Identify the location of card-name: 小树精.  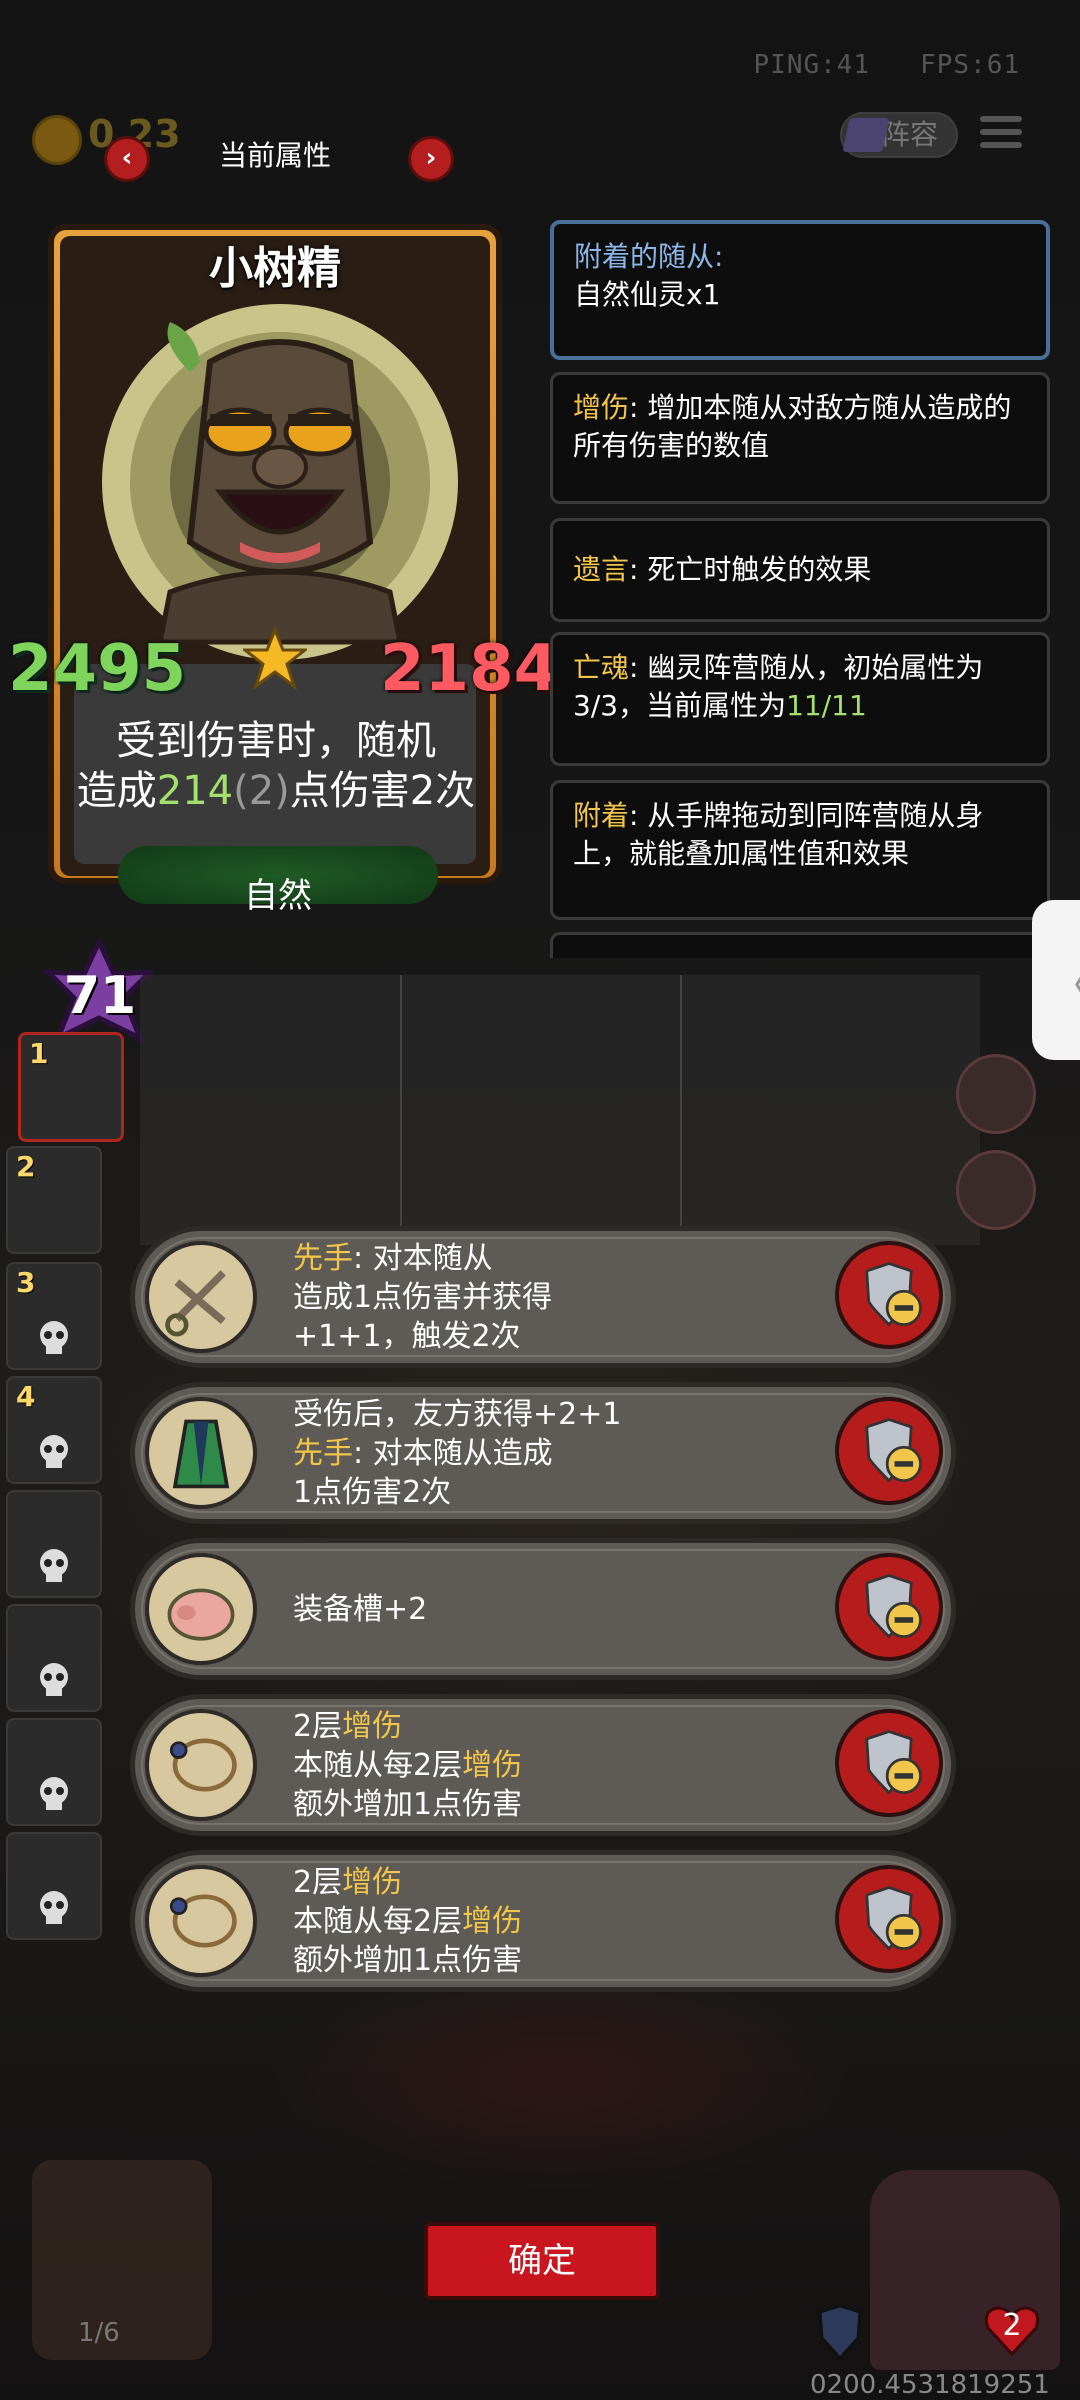
(275, 268).